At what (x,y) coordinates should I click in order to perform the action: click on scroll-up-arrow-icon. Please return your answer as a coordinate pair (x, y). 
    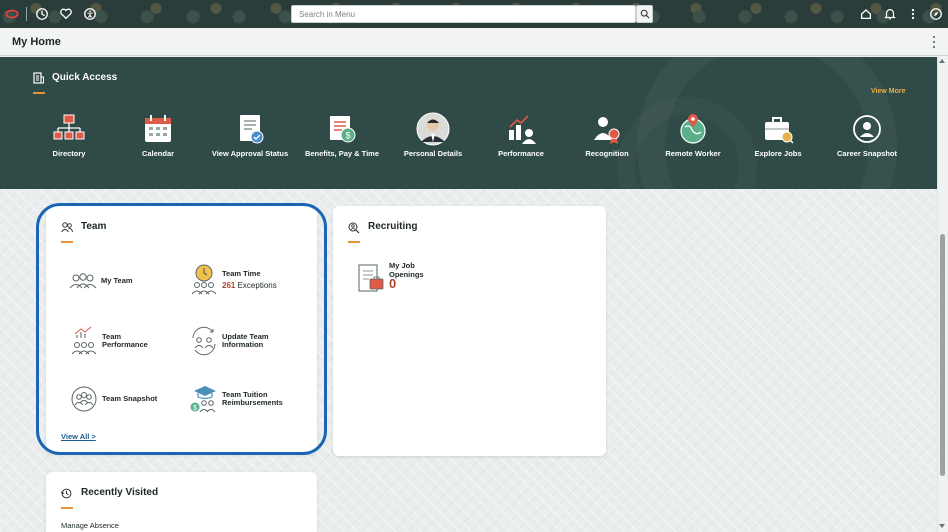
    Looking at the image, I should click on (942, 61).